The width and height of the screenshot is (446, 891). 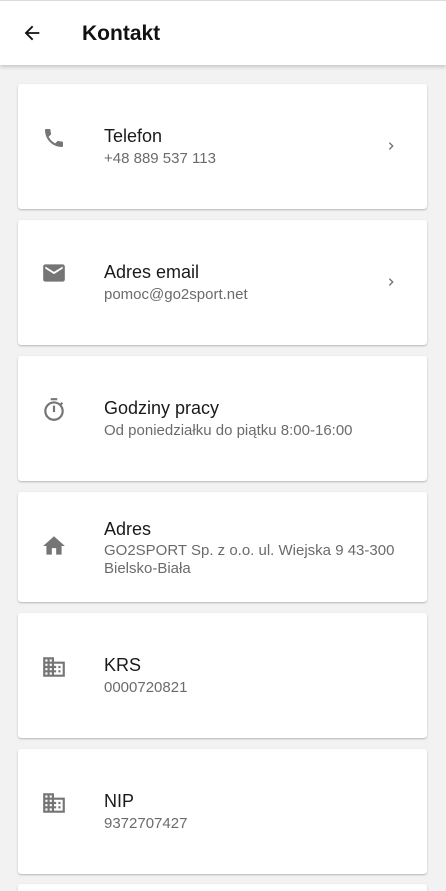 What do you see at coordinates (222, 282) in the screenshot?
I see `contact-card-email: Adres email pomoc@go2sport.net` at bounding box center [222, 282].